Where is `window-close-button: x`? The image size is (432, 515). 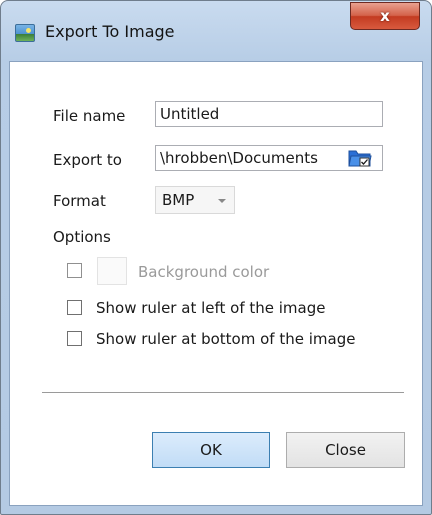
window-close-button: x is located at coordinates (385, 16).